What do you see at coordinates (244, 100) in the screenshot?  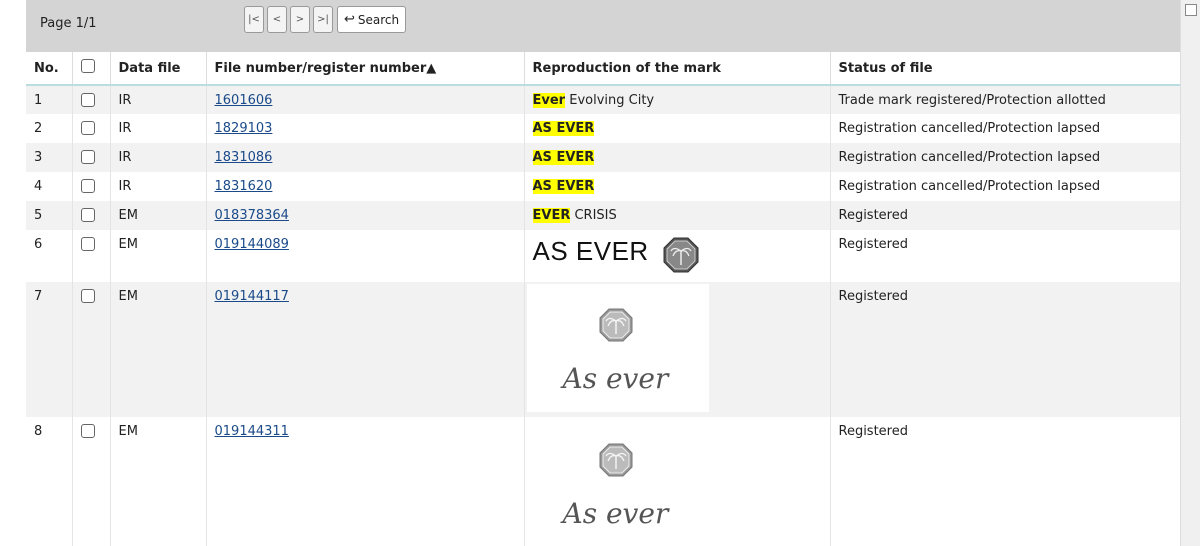 I see `file-number-link: 1601606` at bounding box center [244, 100].